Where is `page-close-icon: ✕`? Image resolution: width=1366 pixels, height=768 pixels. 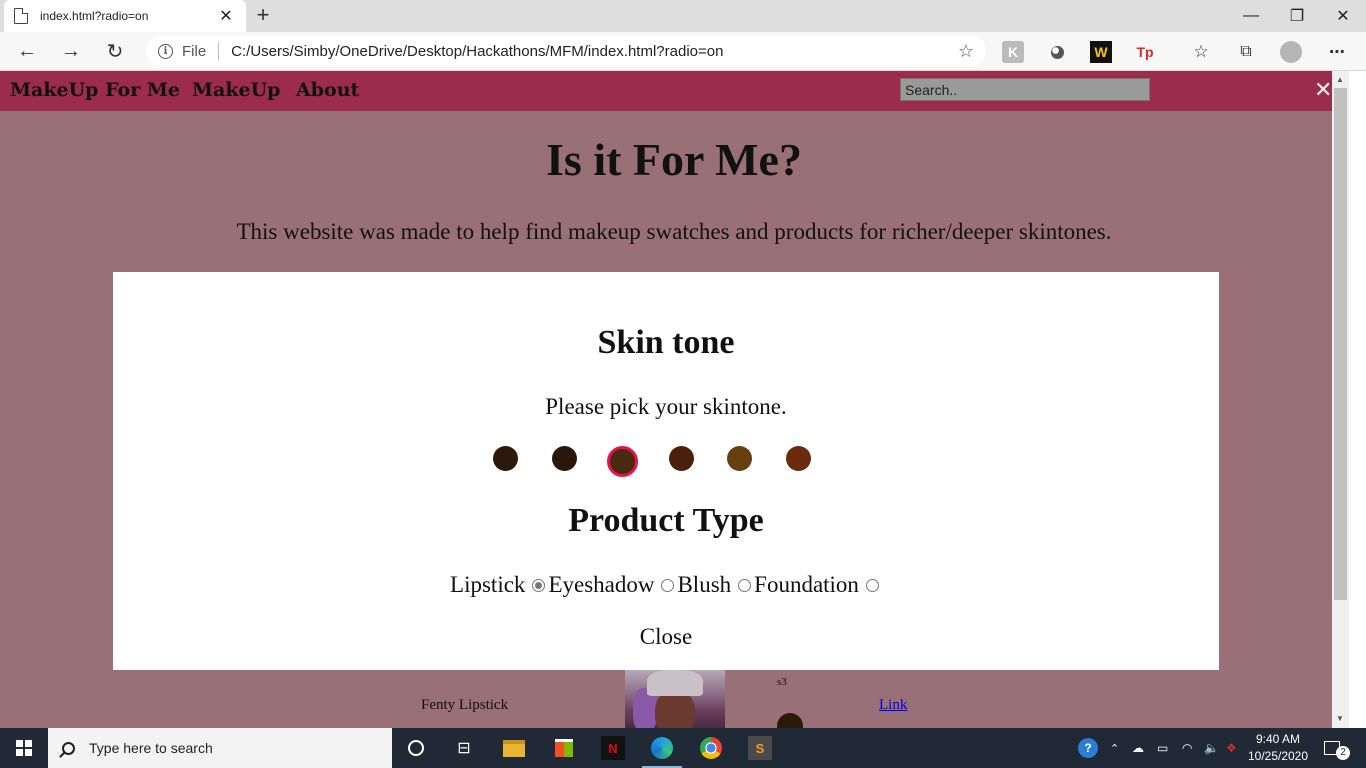 page-close-icon: ✕ is located at coordinates (1323, 90).